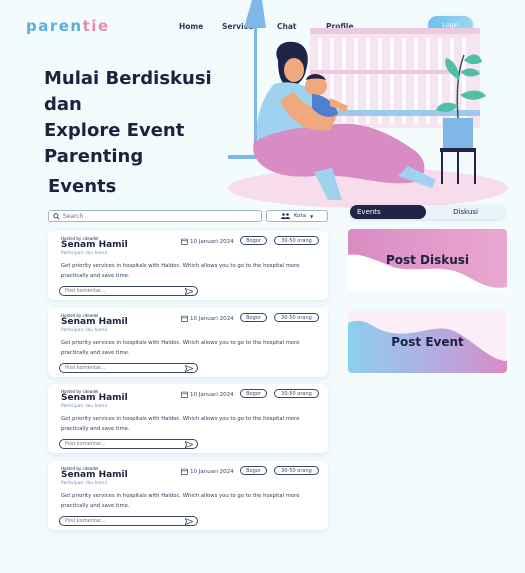 The image size is (525, 573). I want to click on logo-part-1: paren, so click(54, 26).